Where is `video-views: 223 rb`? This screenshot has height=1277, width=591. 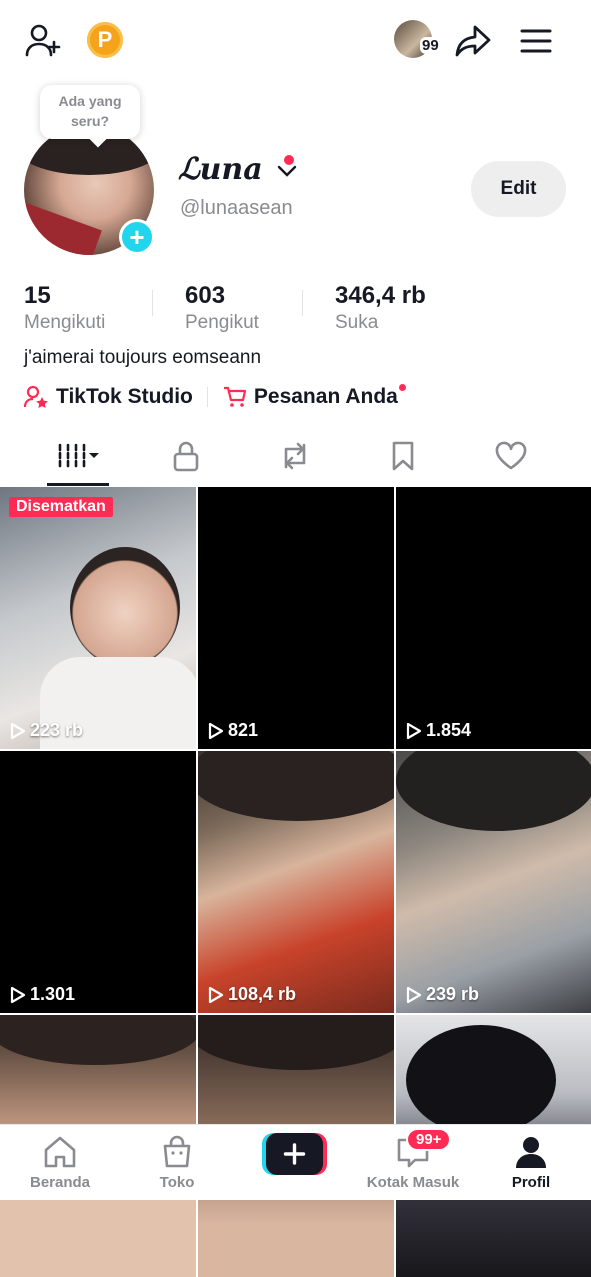
video-views: 223 rb is located at coordinates (46, 730).